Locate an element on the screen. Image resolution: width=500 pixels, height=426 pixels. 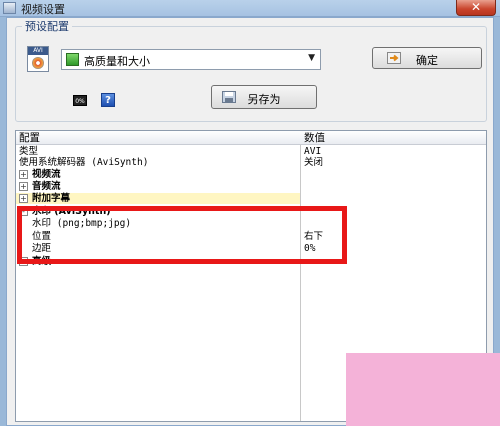
save-as-button: 另存为 is located at coordinates (264, 97).